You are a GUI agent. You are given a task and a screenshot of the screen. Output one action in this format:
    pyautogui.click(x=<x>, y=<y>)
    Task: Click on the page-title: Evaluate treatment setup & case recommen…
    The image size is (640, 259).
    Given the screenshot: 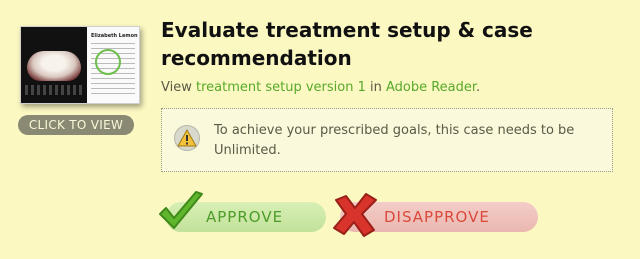 What is the action you would take?
    pyautogui.click(x=347, y=44)
    